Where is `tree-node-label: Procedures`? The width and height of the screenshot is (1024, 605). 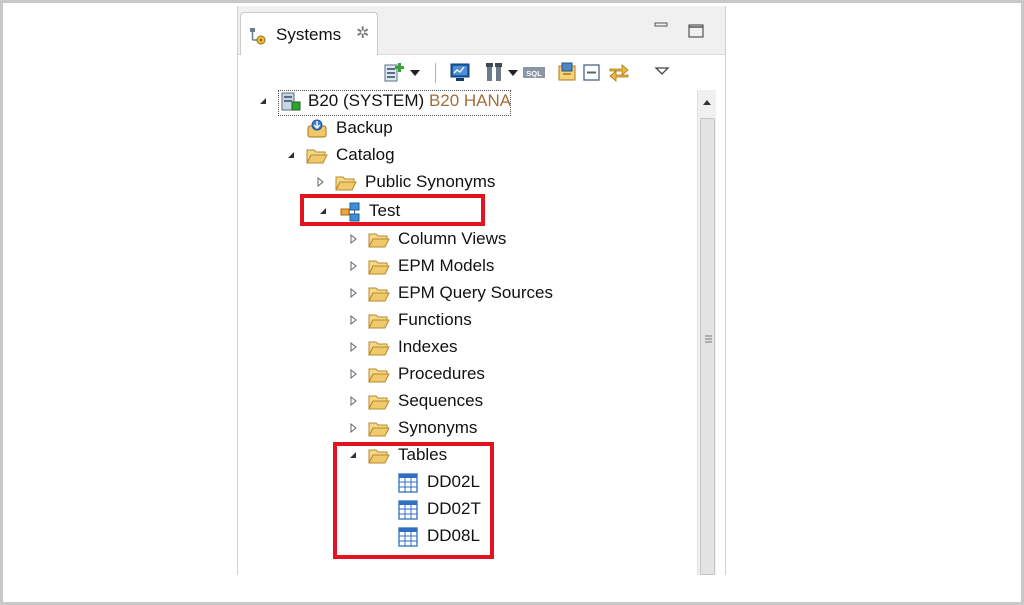 tree-node-label: Procedures is located at coordinates (441, 373).